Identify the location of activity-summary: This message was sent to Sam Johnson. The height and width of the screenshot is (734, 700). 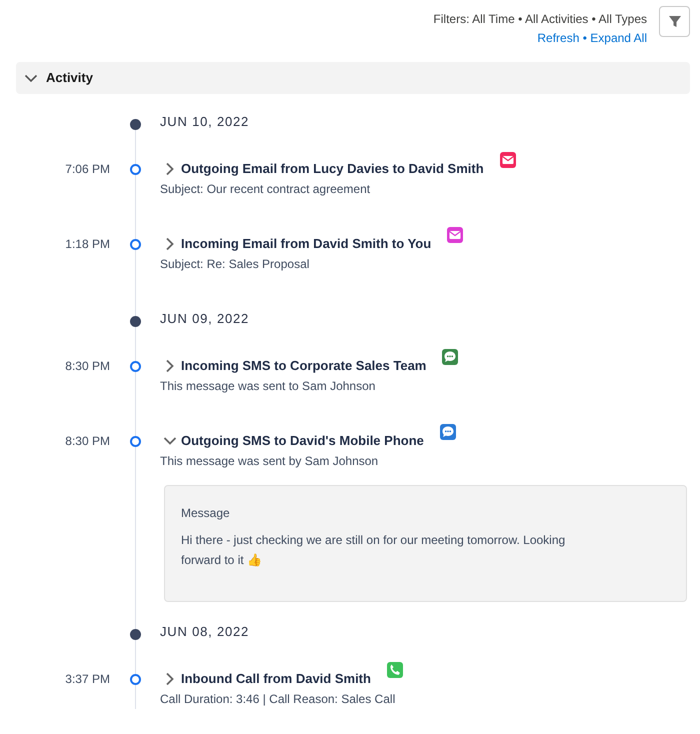
(268, 386).